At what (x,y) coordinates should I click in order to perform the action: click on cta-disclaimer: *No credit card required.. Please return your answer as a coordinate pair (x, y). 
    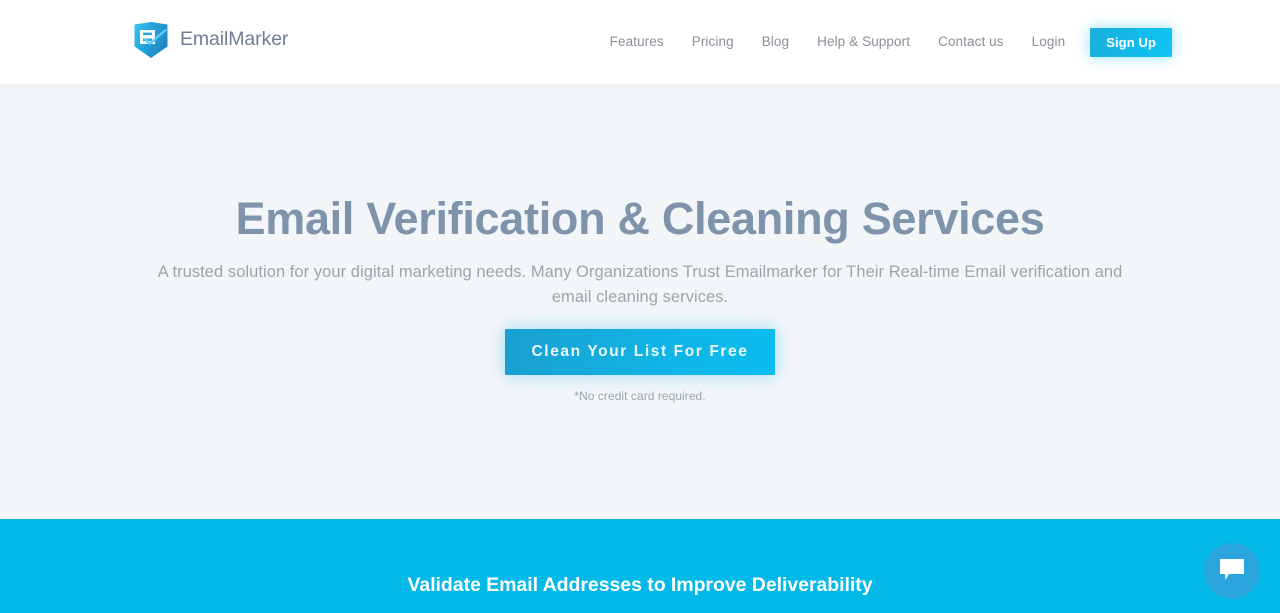
    Looking at the image, I should click on (640, 396).